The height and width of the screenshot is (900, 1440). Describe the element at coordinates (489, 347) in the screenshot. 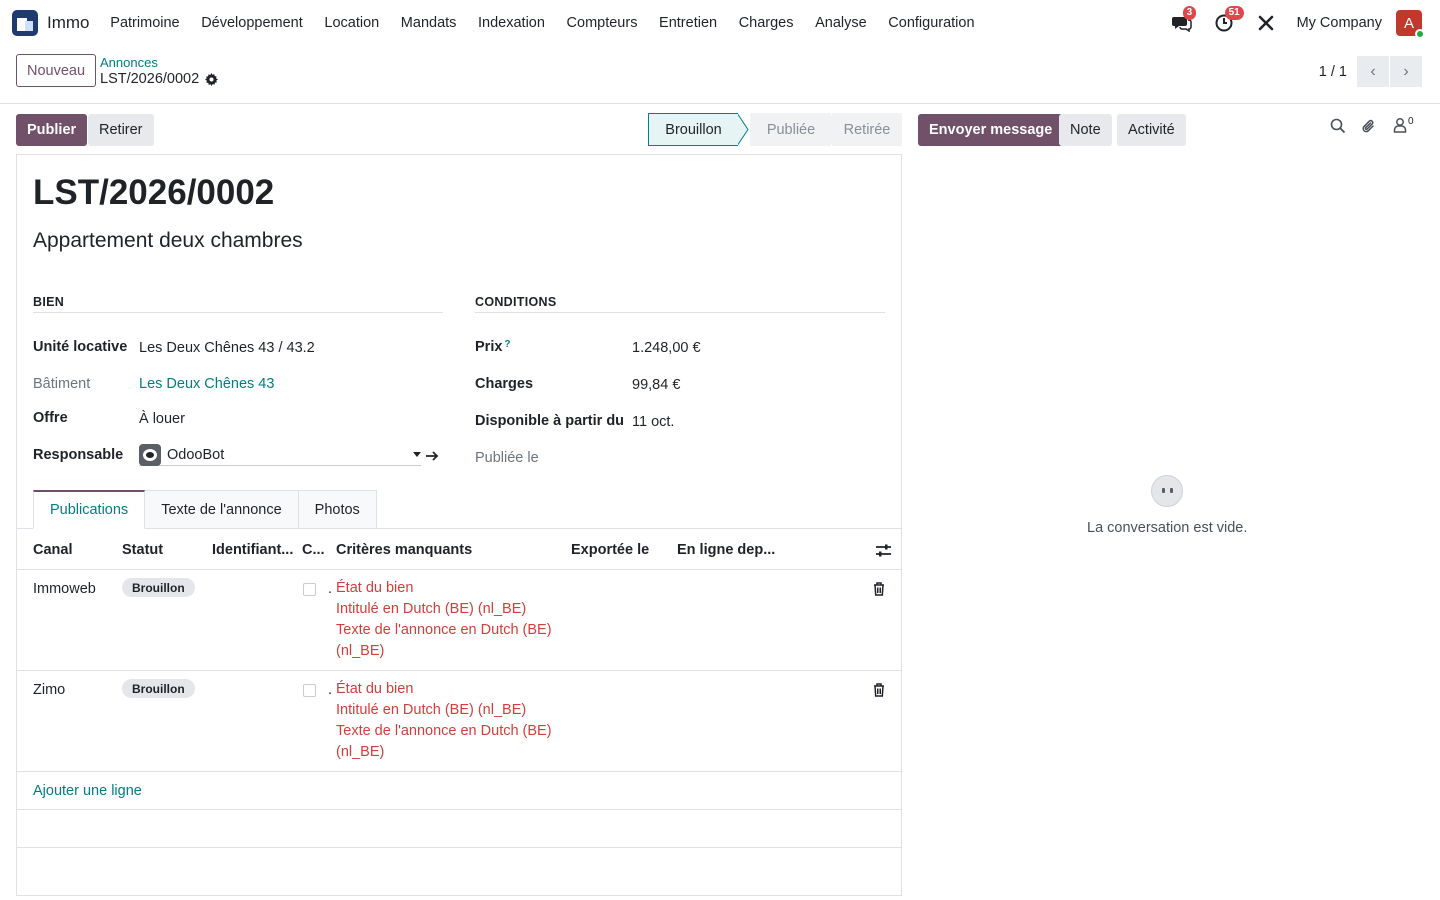

I see `label-prix-text: Prix` at that location.